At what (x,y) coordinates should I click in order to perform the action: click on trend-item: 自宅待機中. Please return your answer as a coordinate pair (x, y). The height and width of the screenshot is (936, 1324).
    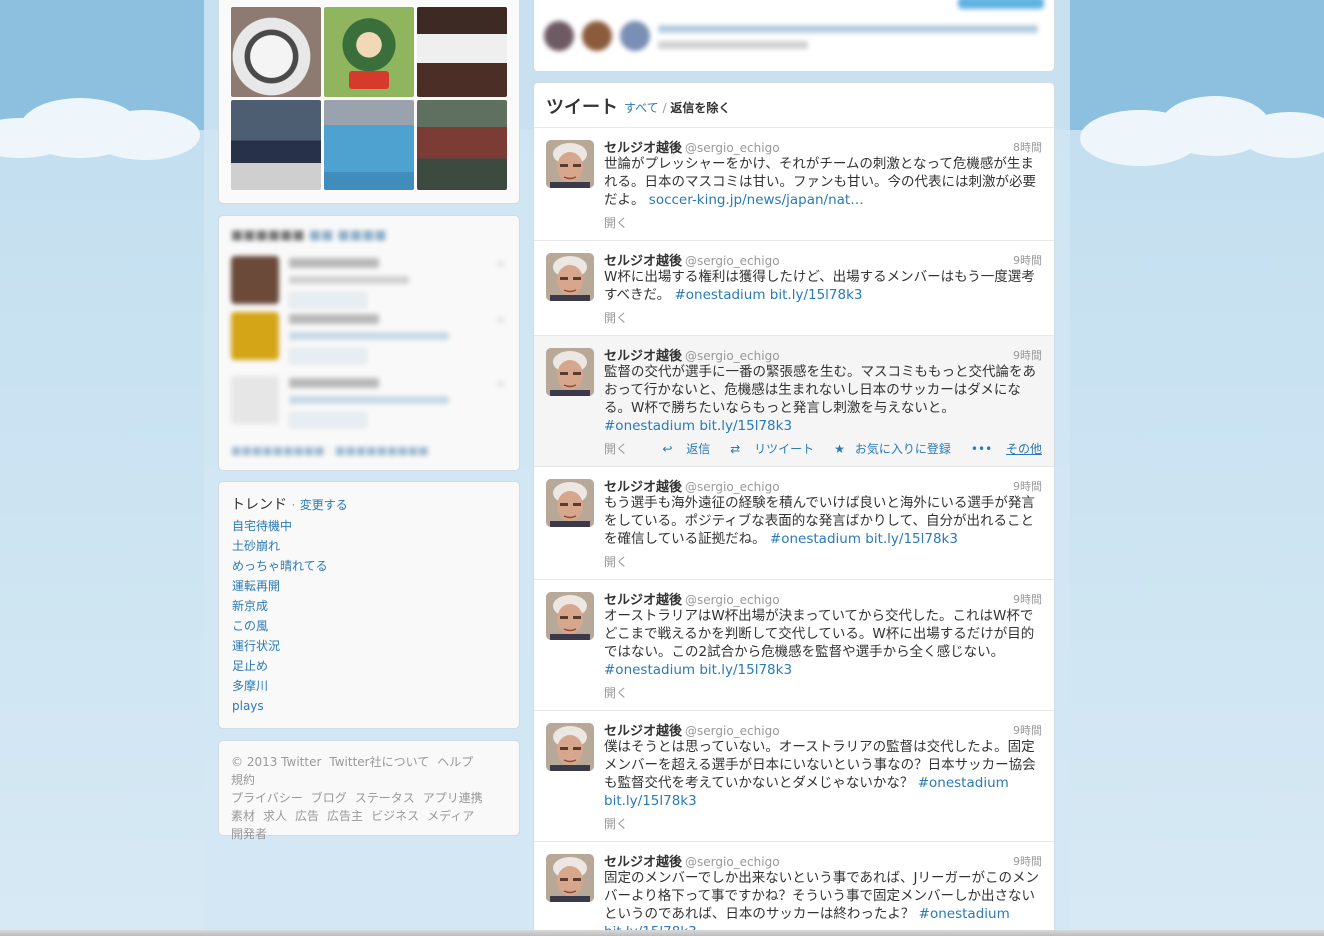
    Looking at the image, I should click on (280, 528).